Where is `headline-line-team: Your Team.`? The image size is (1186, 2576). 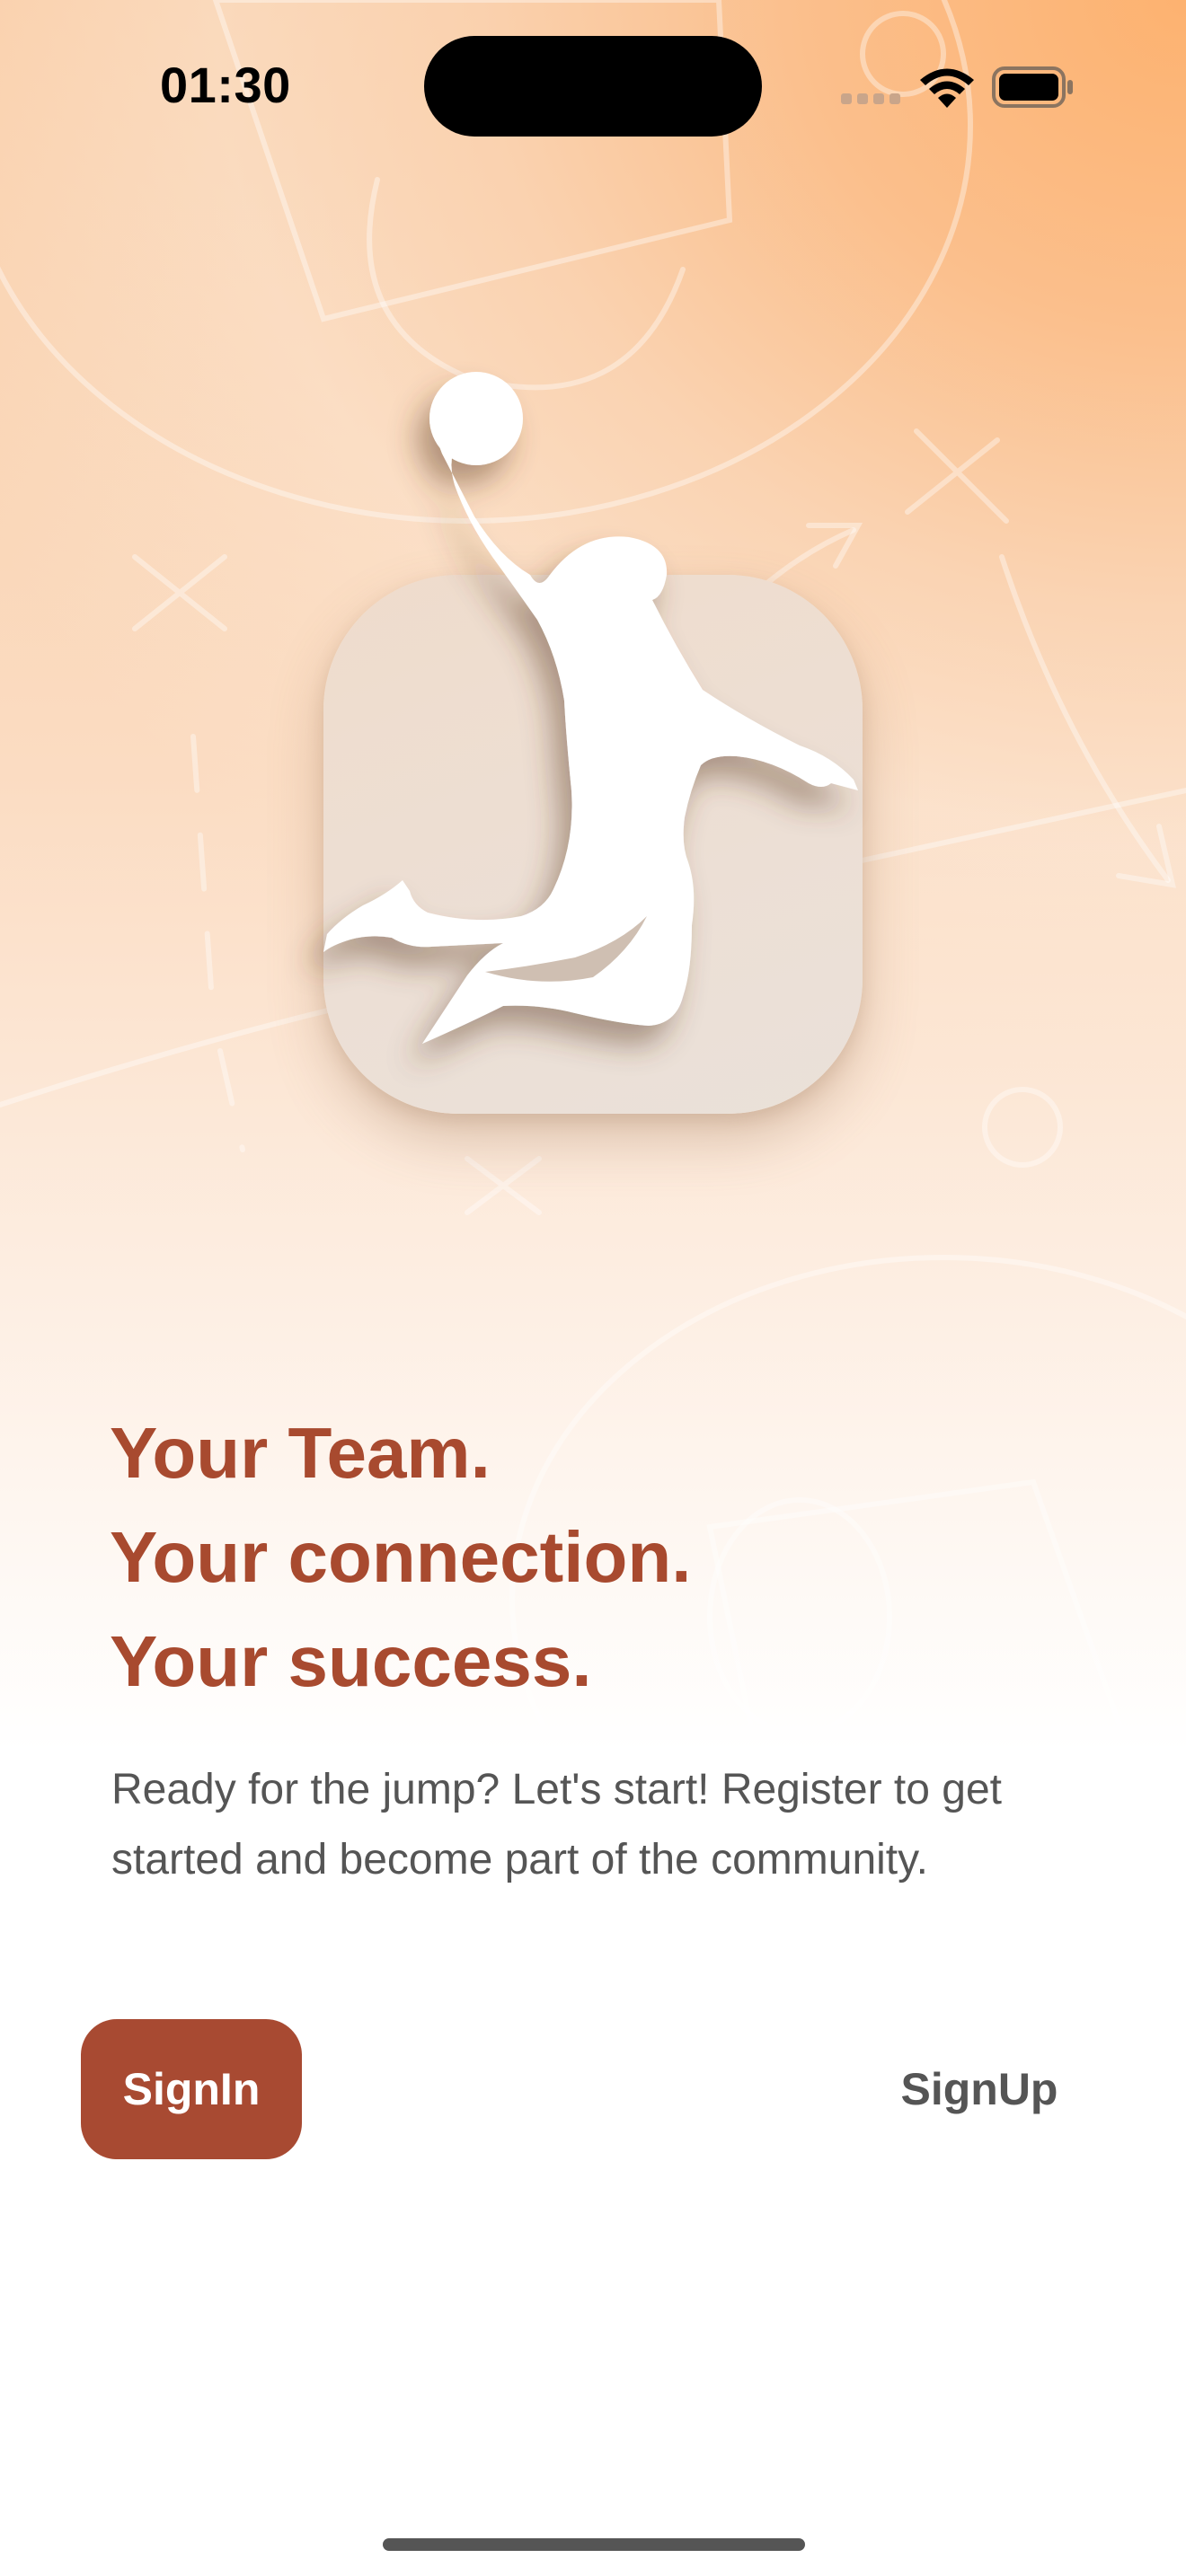
headline-line-team: Your Team. is located at coordinates (300, 1453).